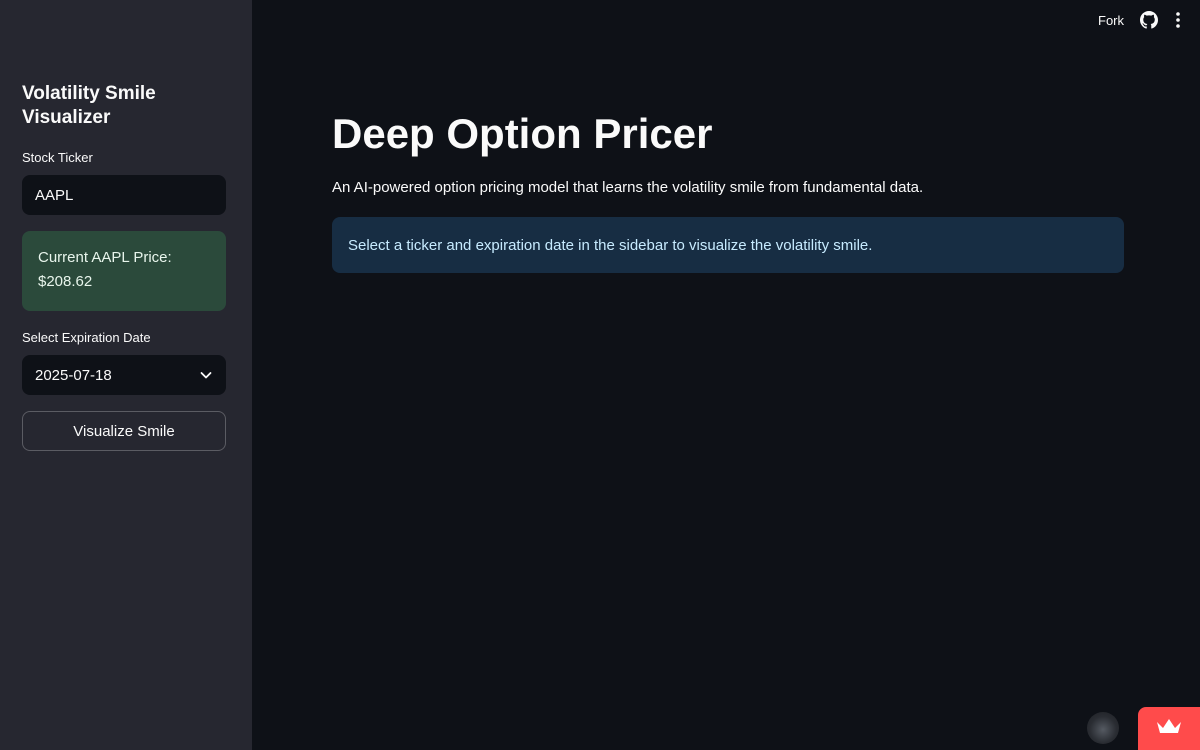  I want to click on price-label: Current AAPL Price:, so click(105, 257).